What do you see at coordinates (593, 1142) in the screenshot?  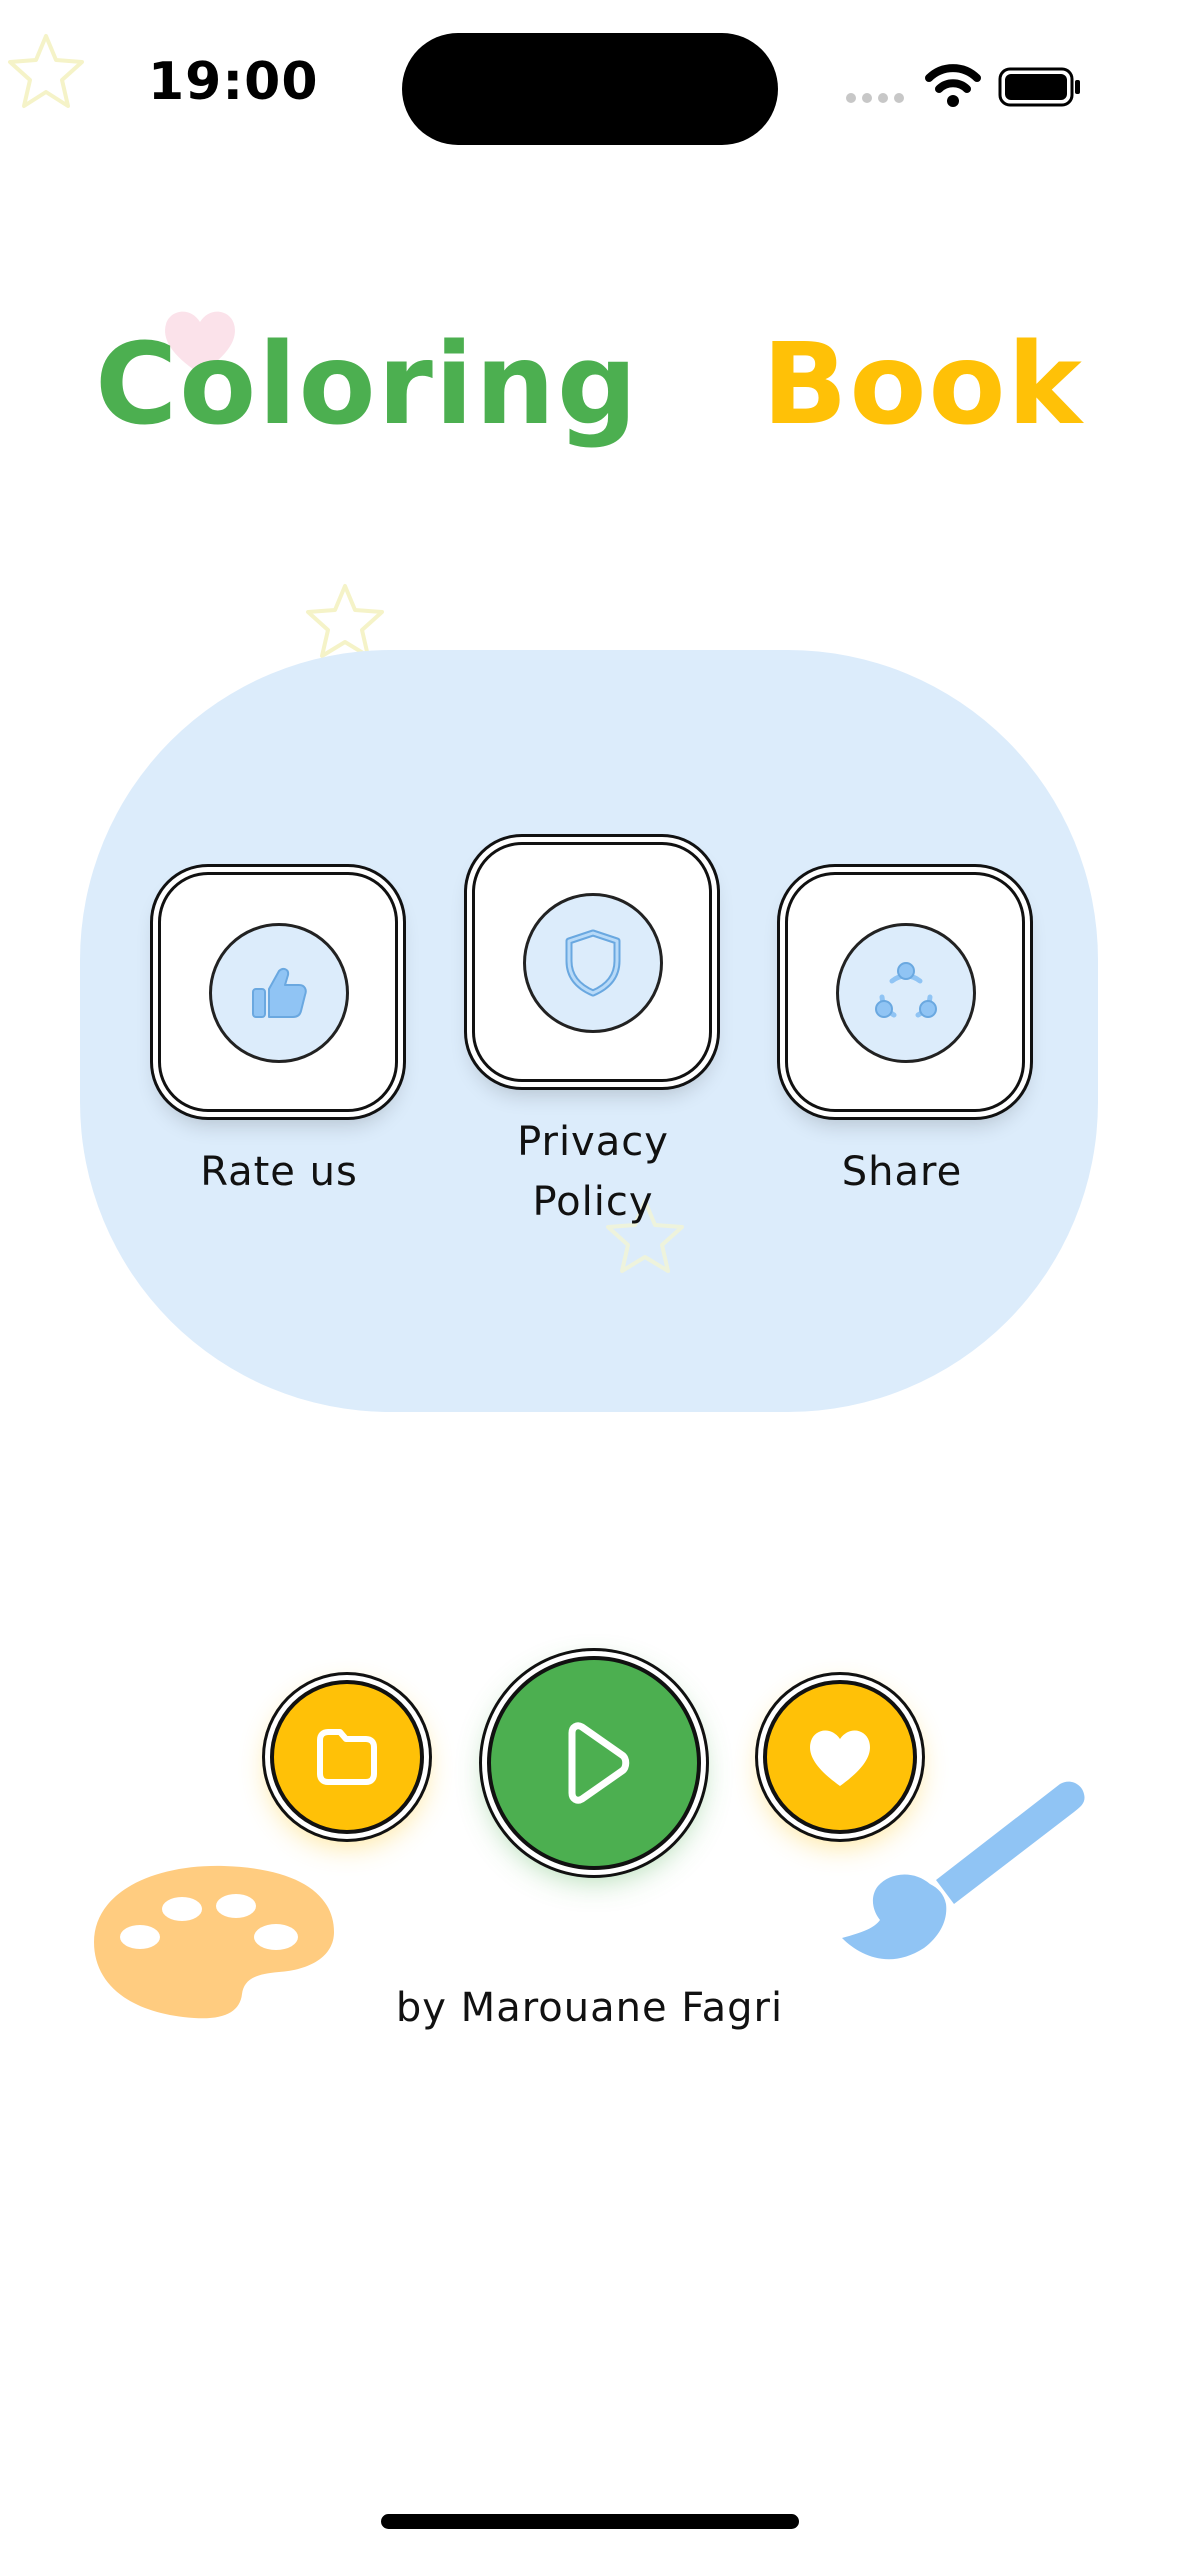 I see `privacy-policy-label-line1: Privacy` at bounding box center [593, 1142].